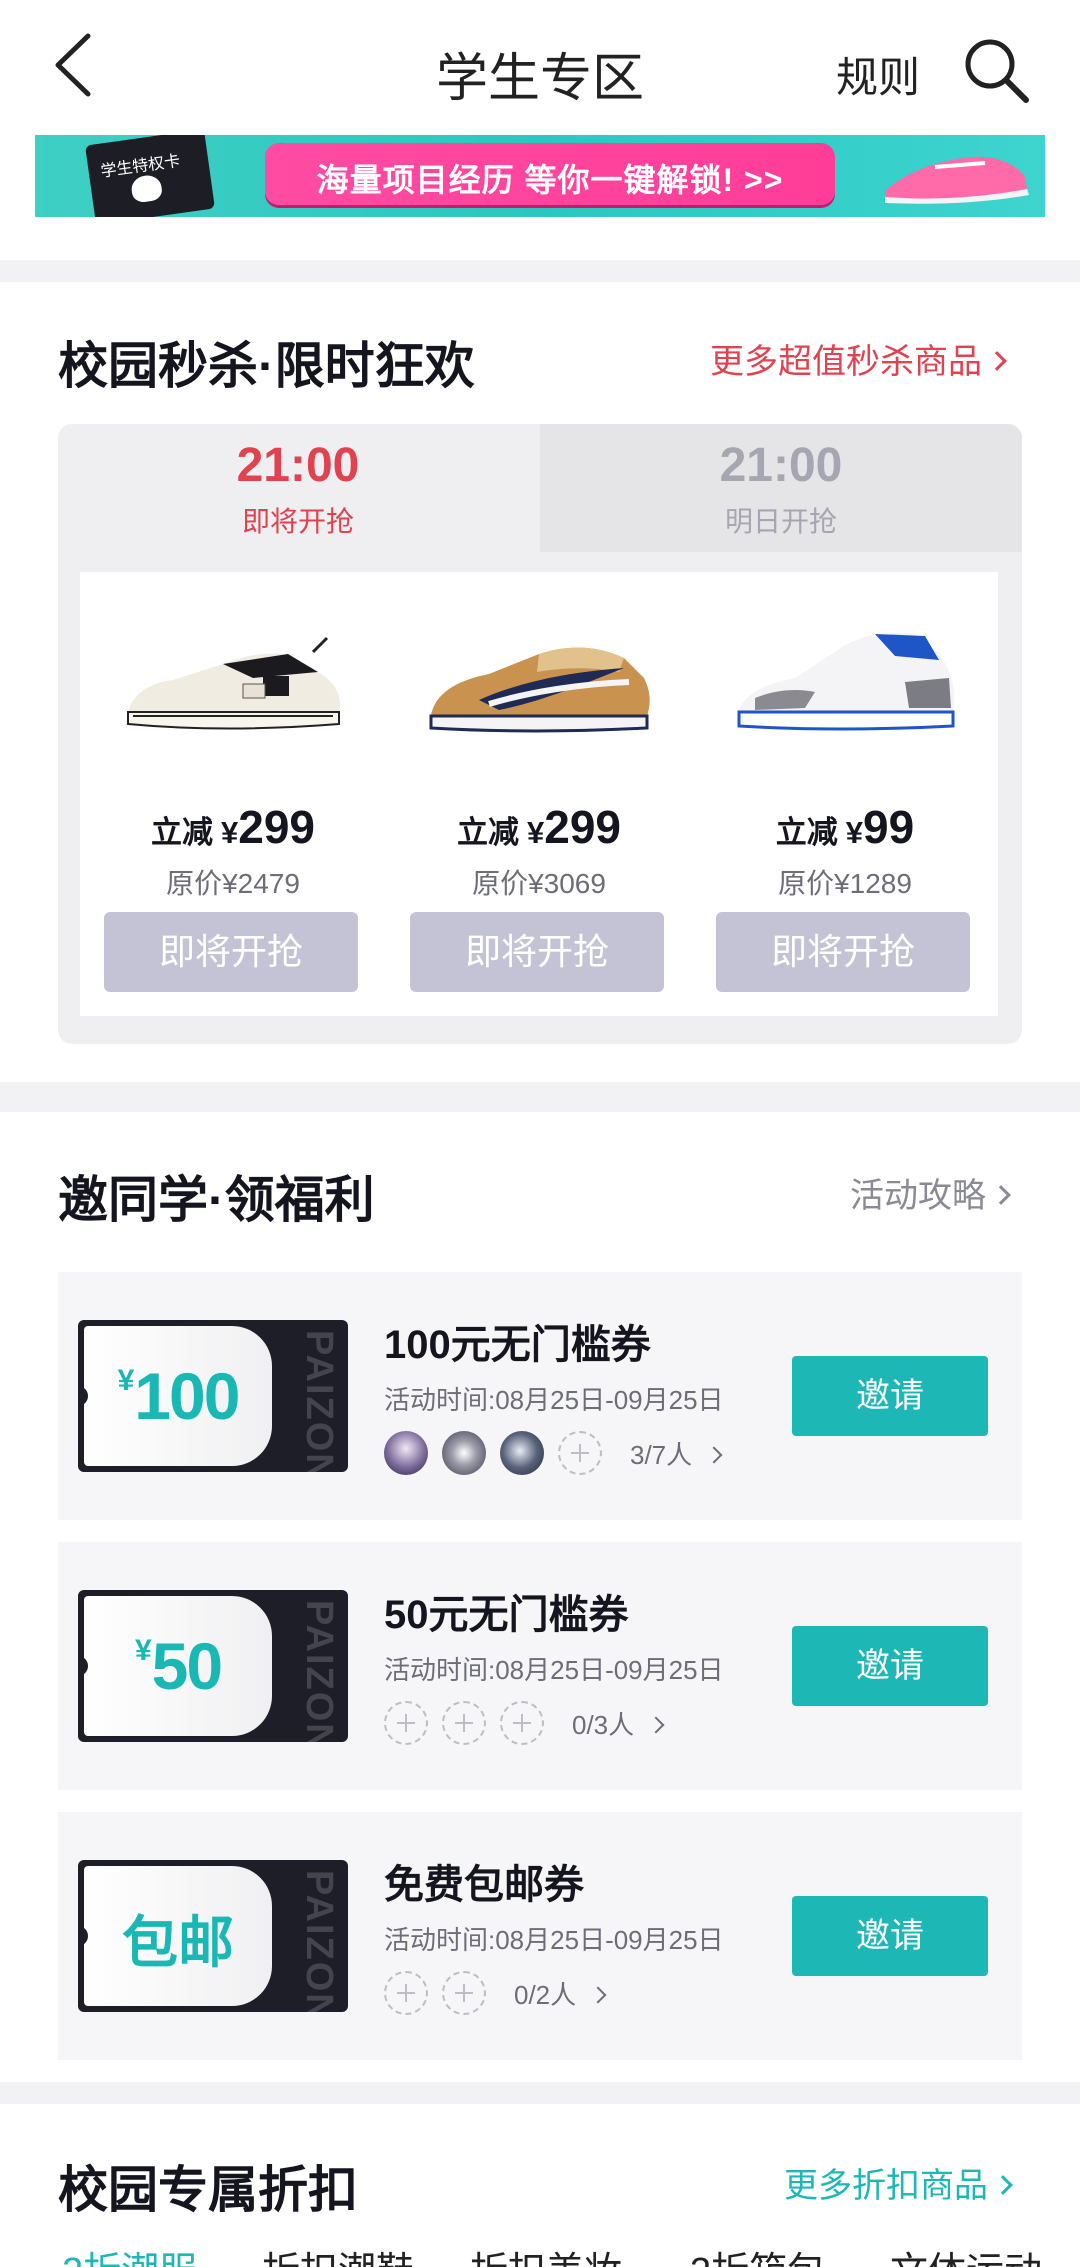  What do you see at coordinates (540, 65) in the screenshot?
I see `top-nav-bar: 学生专区 规则` at bounding box center [540, 65].